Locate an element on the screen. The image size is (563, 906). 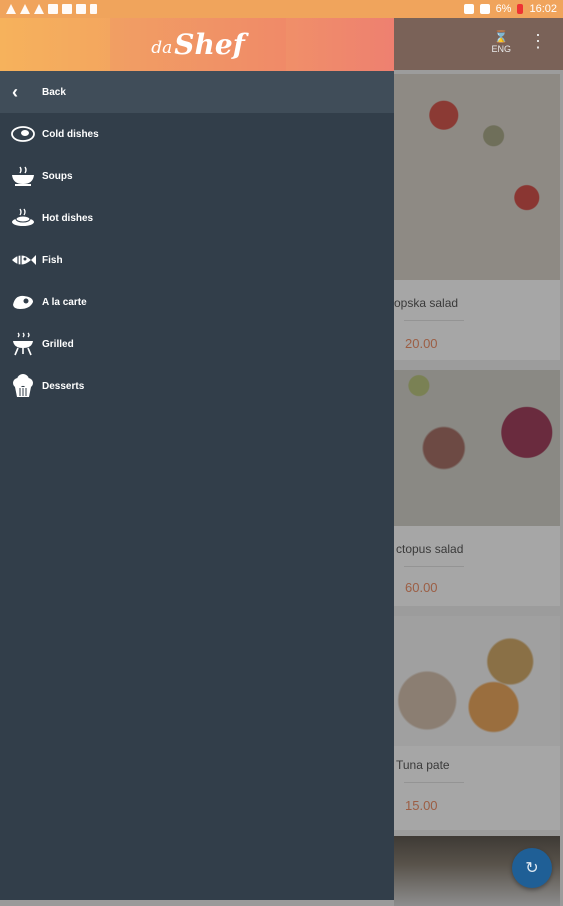
image-icon is located at coordinates (53, 9).